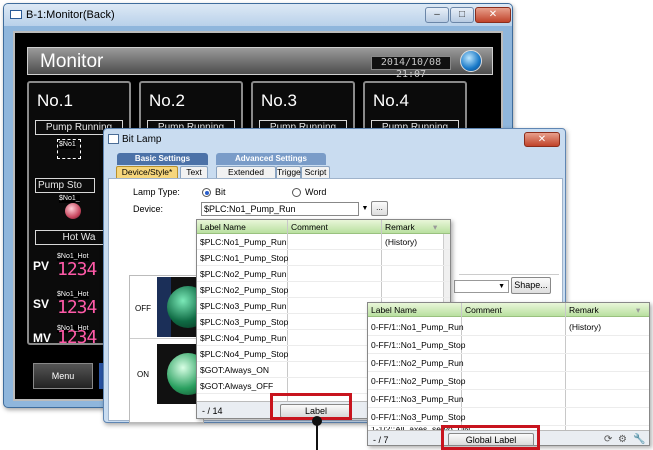 This screenshot has height=450, width=653. What do you see at coordinates (639, 439) in the screenshot?
I see `wrench-icon: 🔧` at bounding box center [639, 439].